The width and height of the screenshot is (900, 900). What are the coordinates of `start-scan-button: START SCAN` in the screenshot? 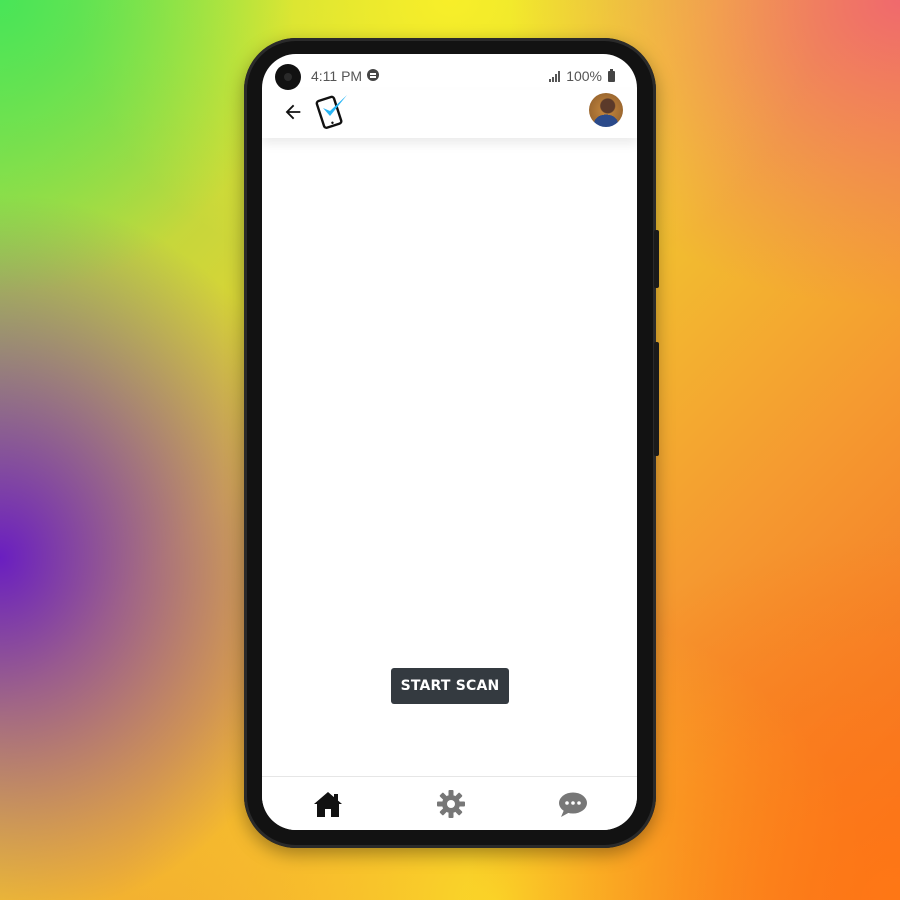 It's located at (450, 686).